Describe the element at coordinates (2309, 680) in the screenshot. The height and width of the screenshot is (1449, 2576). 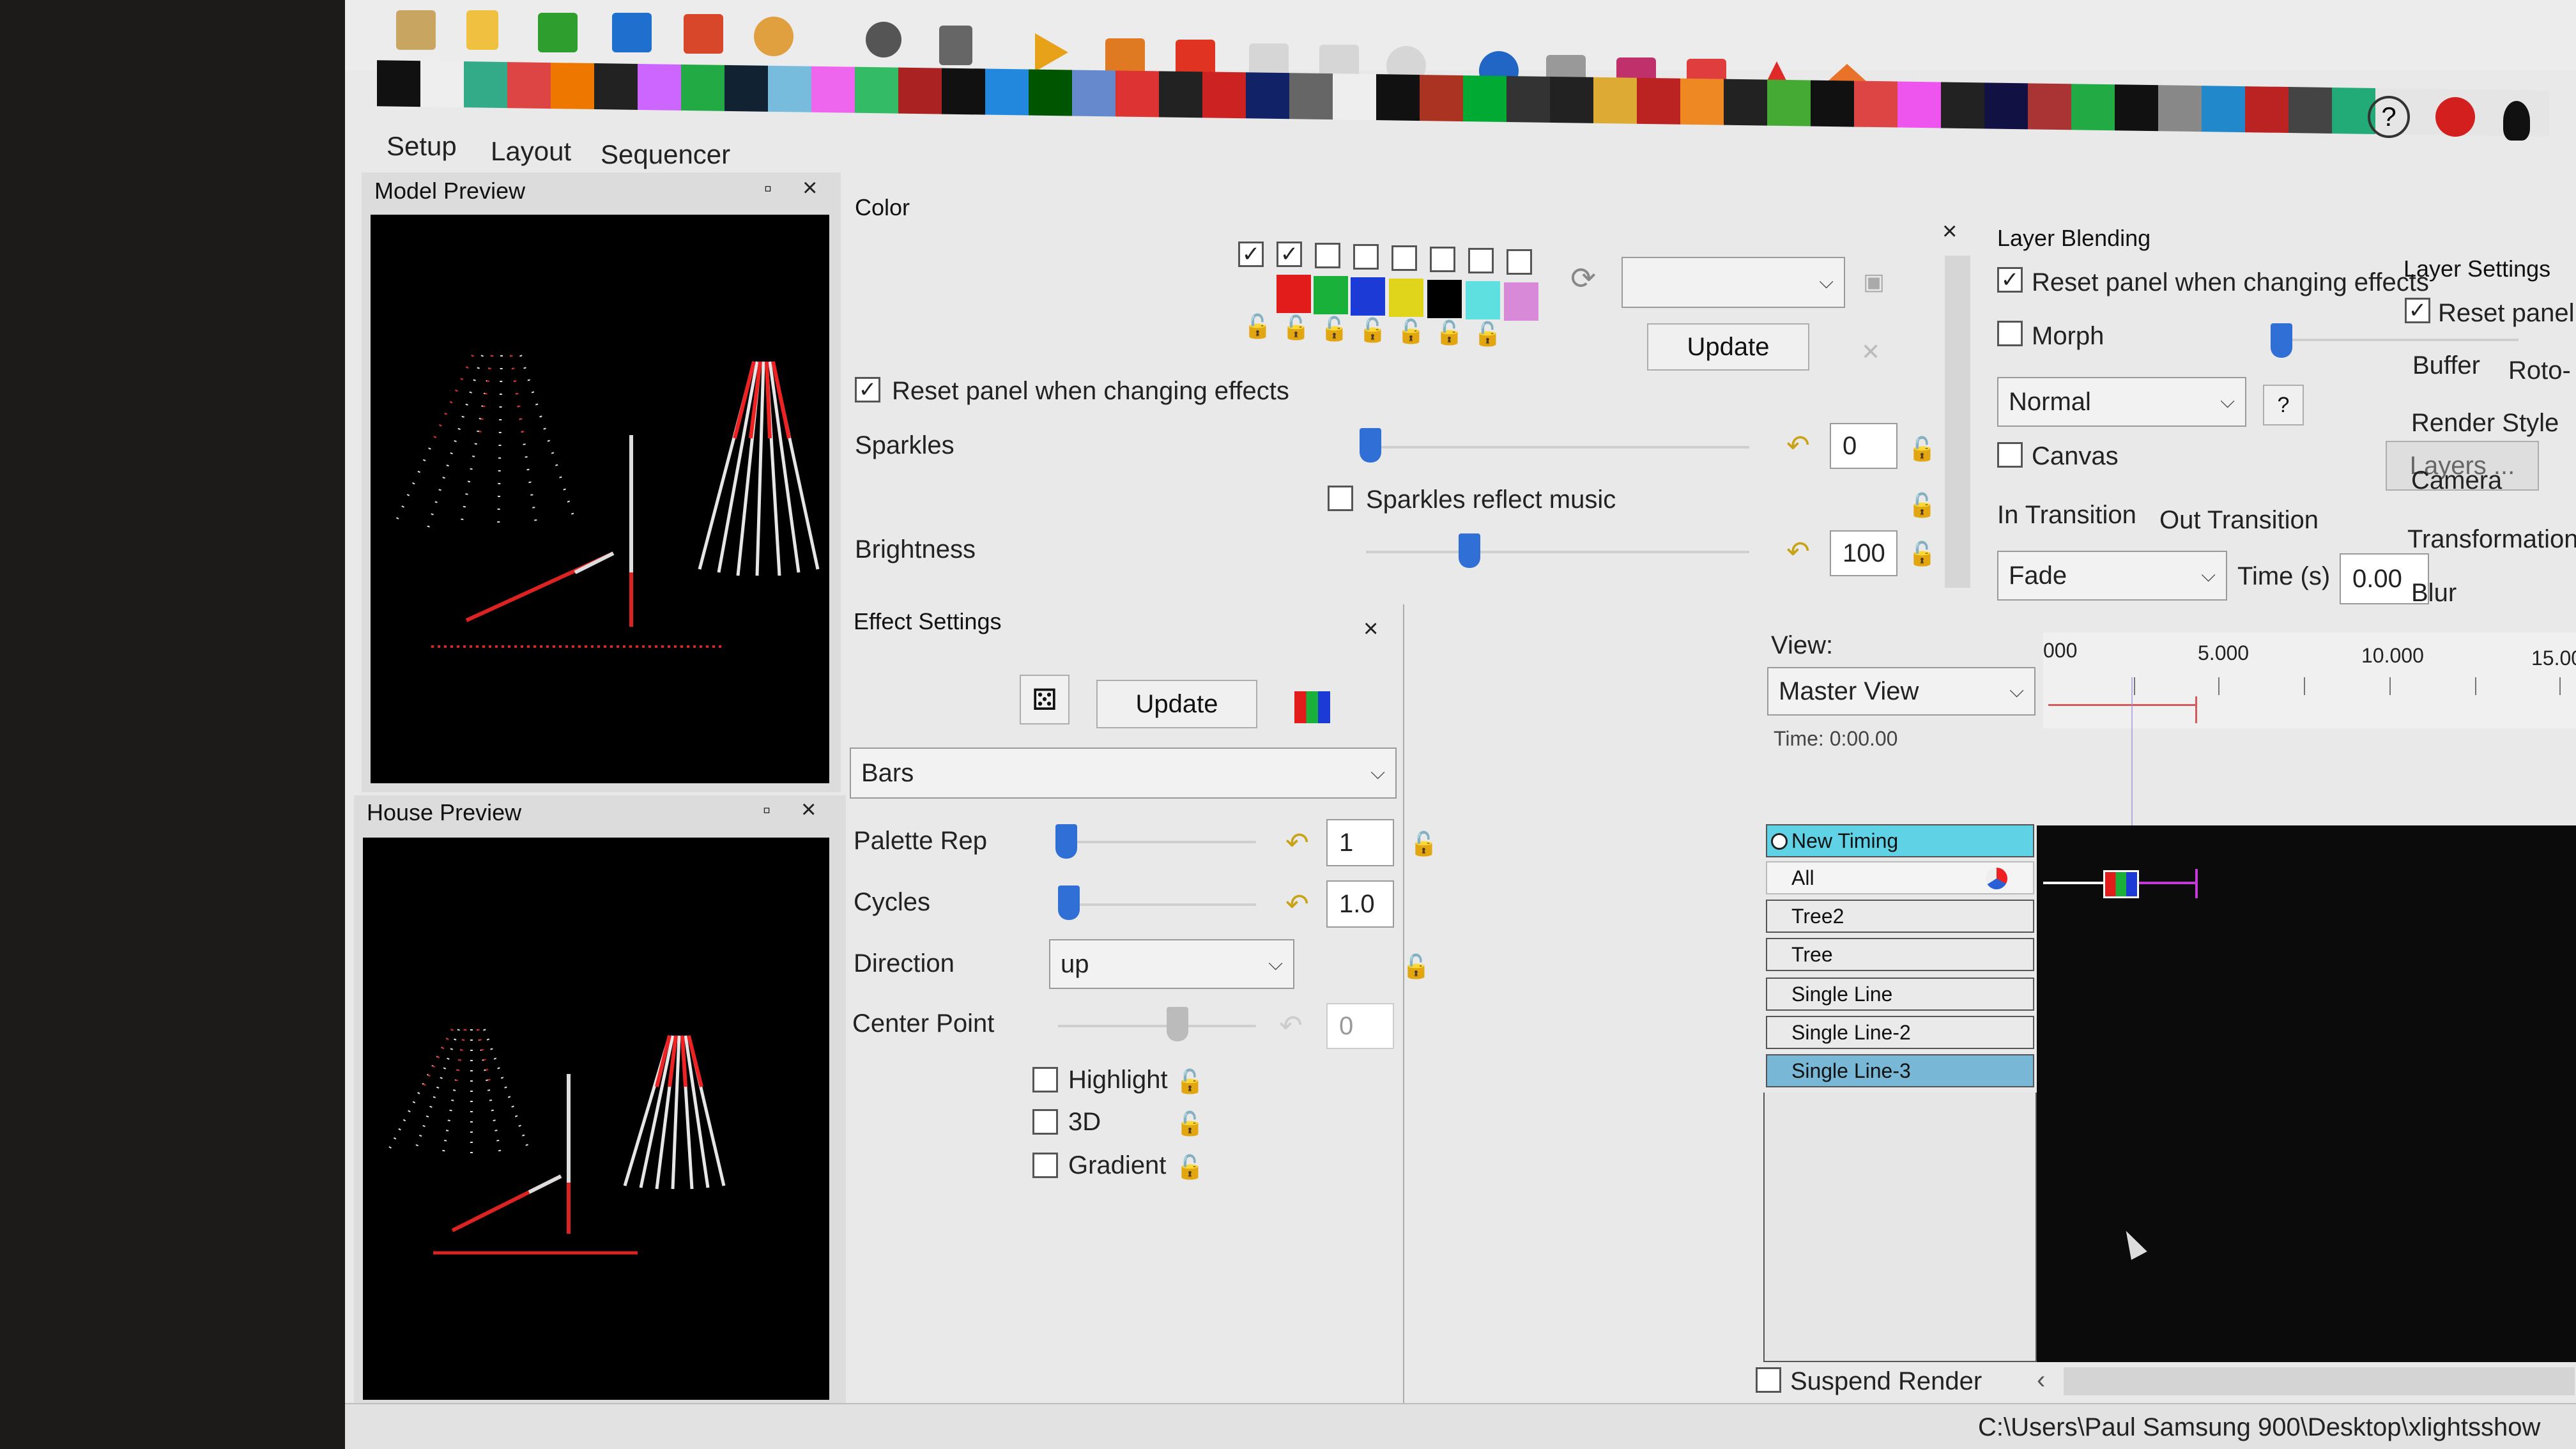
I see `timeline-ruler` at that location.